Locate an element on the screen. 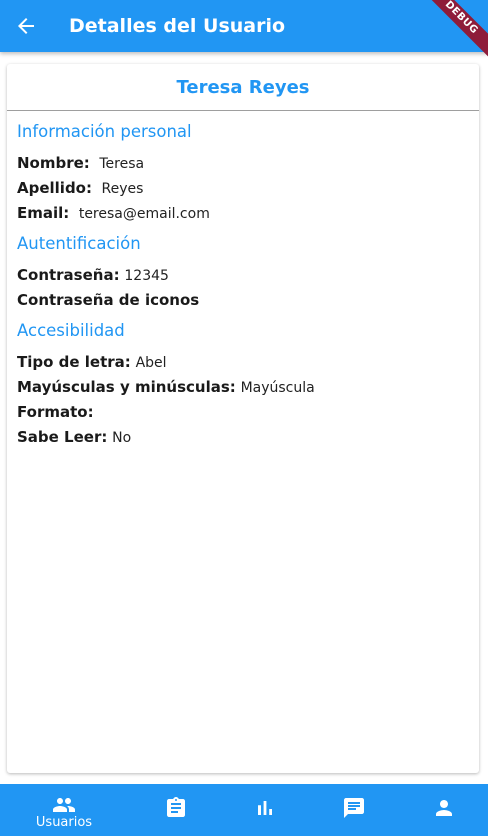  section-title-personal: Información personal is located at coordinates (104, 131).